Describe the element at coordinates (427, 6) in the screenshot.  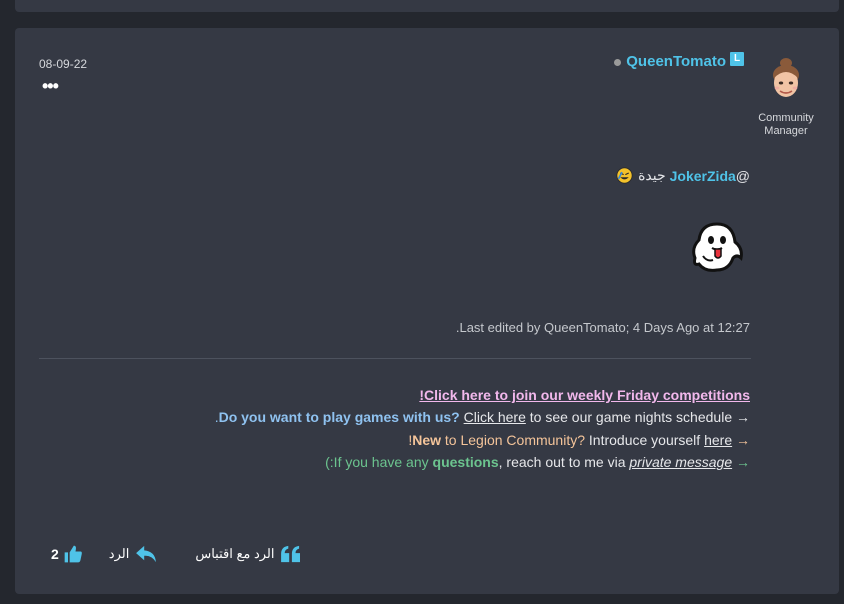
I see `previous-post-card` at that location.